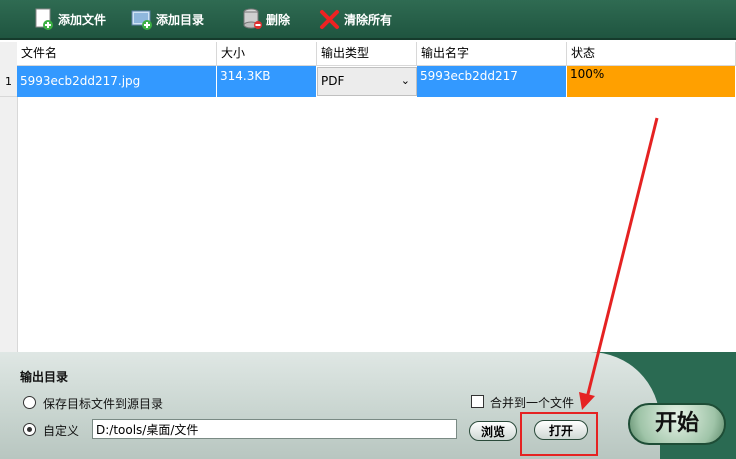  What do you see at coordinates (405, 80) in the screenshot?
I see `chevron-down-icon: ⌄` at bounding box center [405, 80].